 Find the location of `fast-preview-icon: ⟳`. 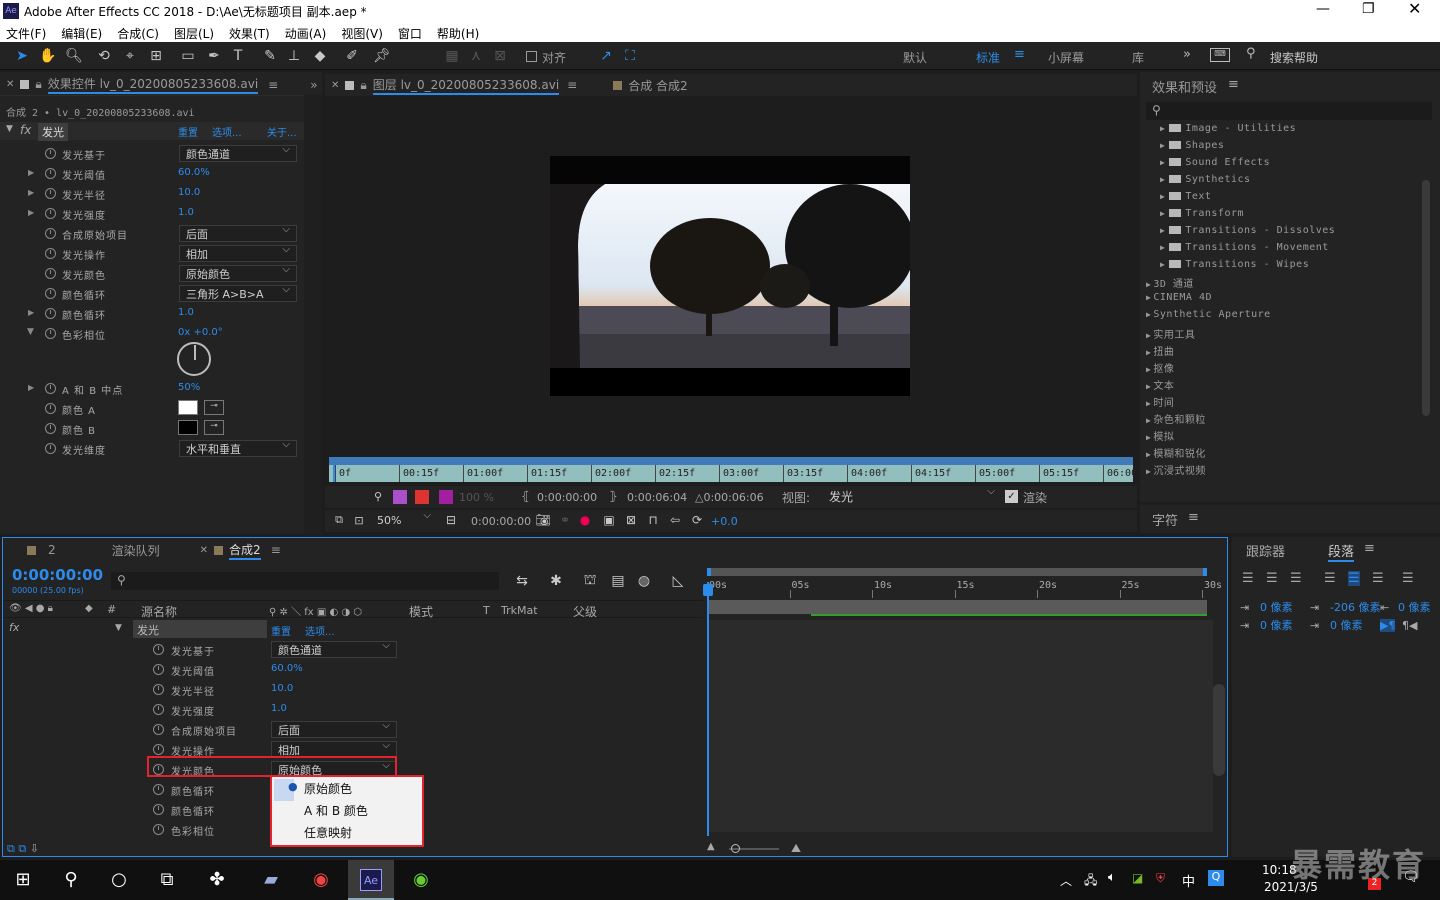

fast-preview-icon: ⟳ is located at coordinates (697, 520).